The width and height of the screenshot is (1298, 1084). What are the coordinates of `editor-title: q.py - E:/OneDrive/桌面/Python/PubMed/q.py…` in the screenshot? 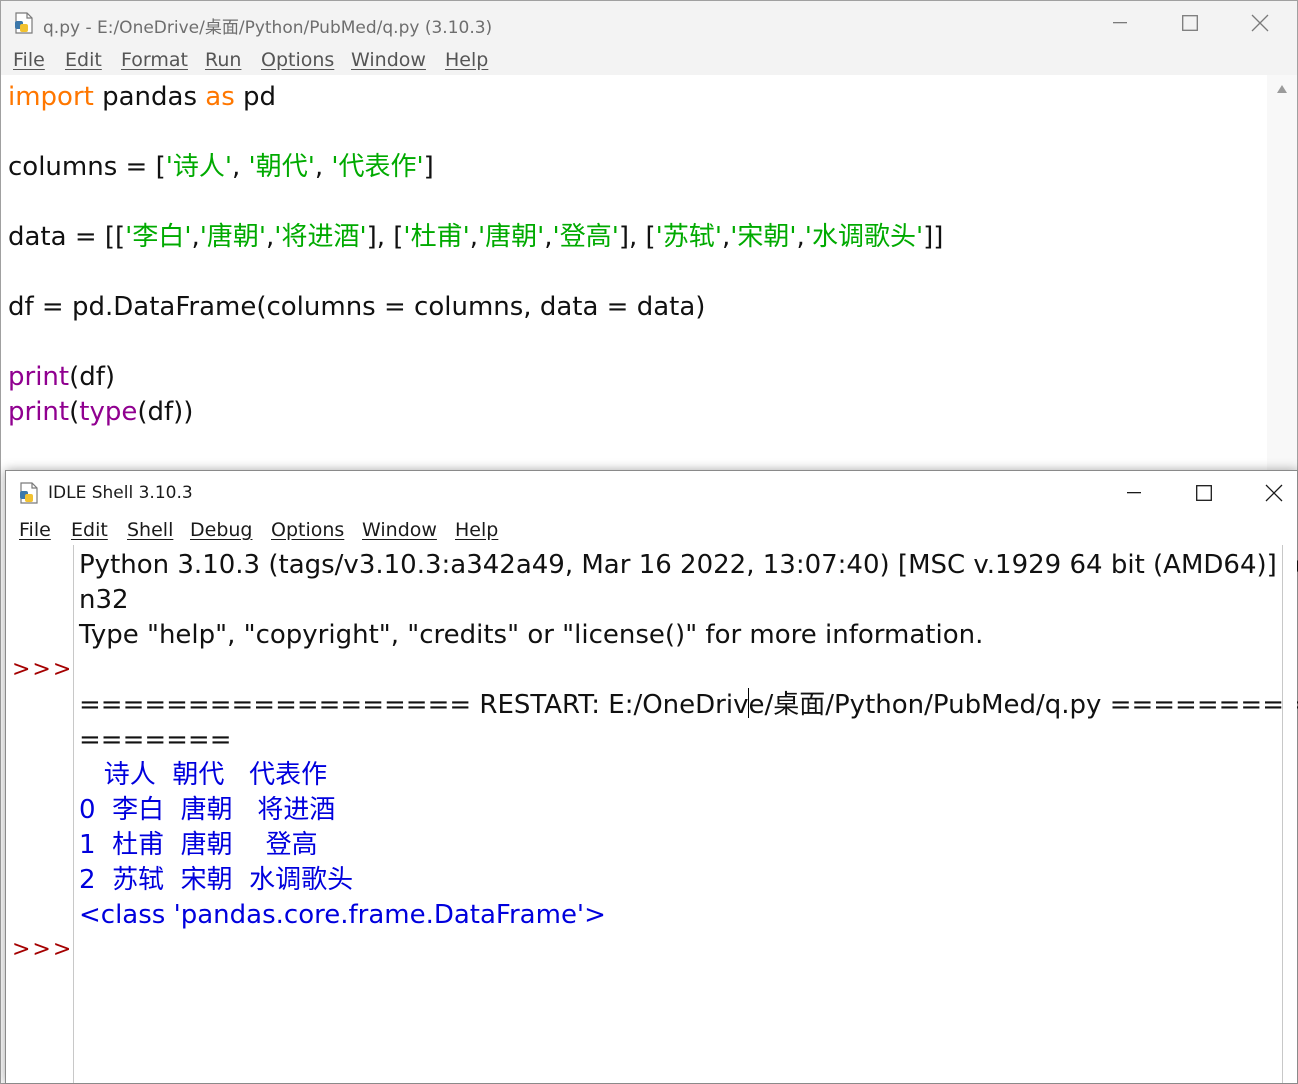 It's located at (268, 28).